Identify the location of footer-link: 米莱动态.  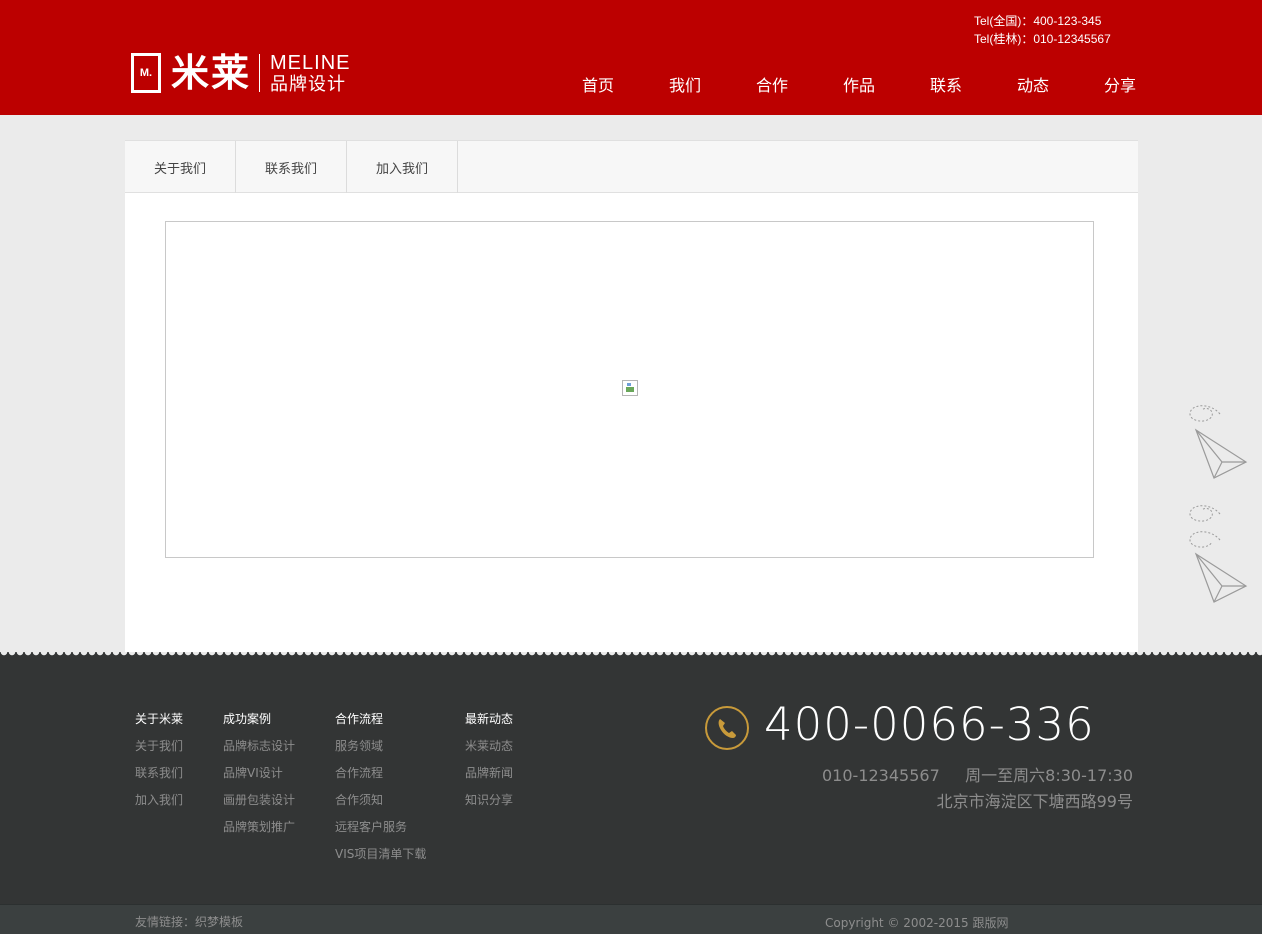
(489, 746).